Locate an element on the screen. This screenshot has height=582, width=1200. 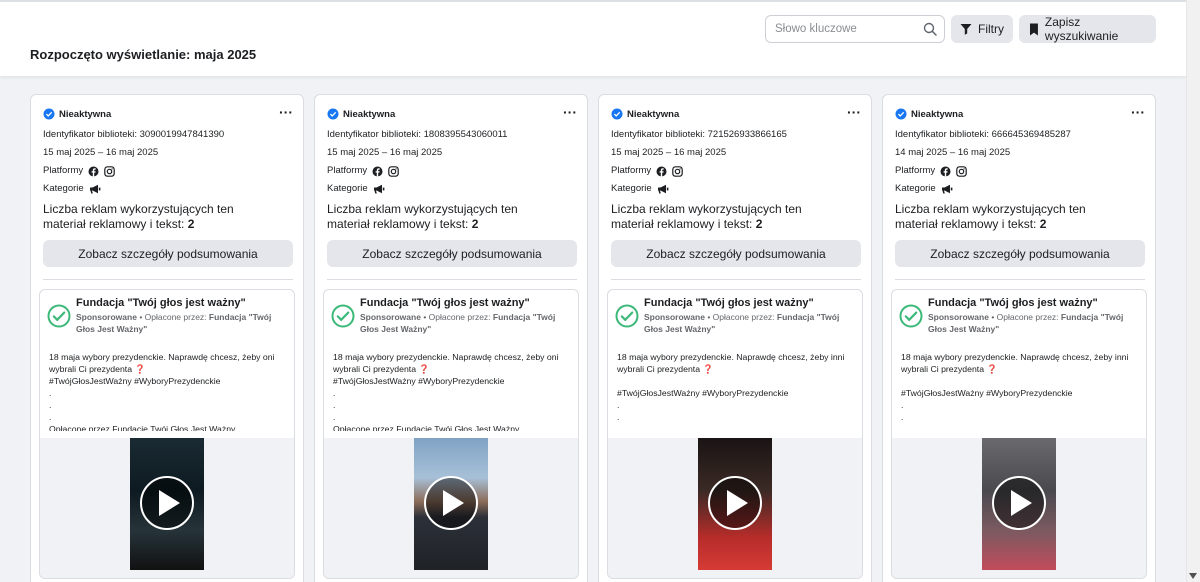
scrollbar is located at coordinates (1193, 291).